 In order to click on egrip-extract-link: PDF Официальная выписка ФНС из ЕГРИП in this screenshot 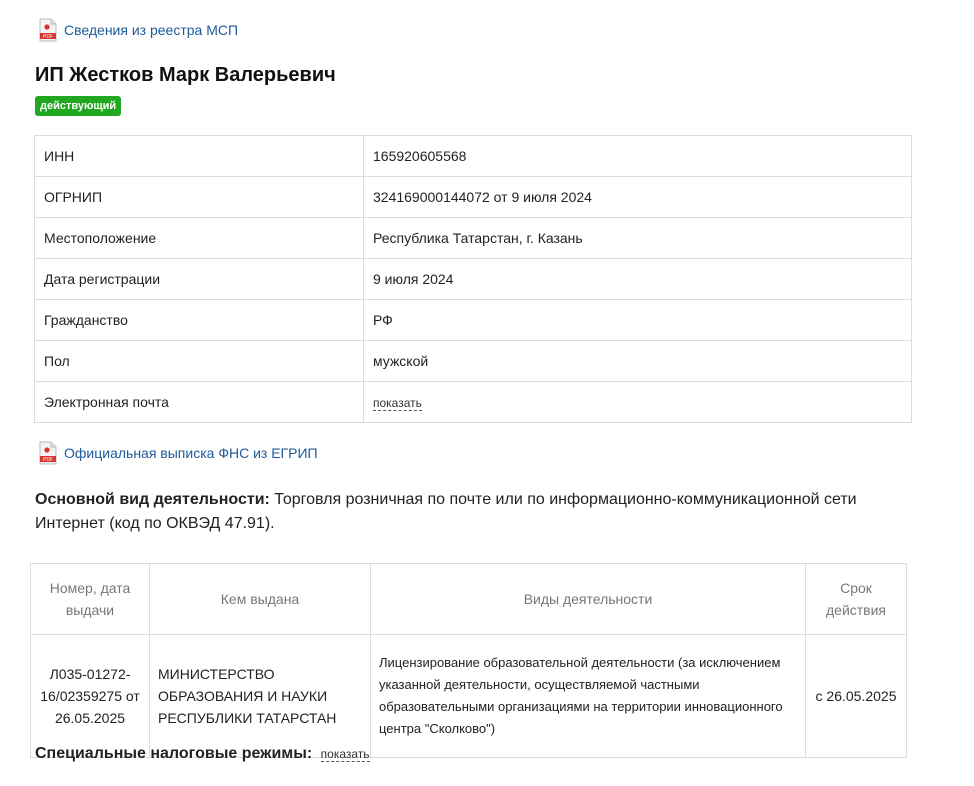, I will do `click(178, 453)`.